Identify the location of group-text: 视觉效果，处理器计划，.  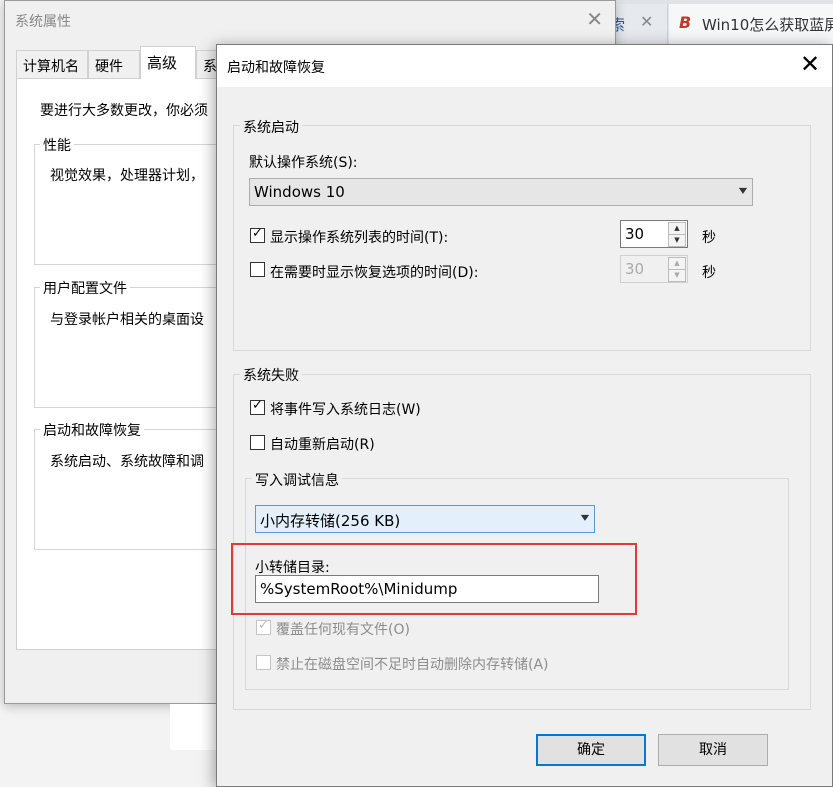
(127, 176).